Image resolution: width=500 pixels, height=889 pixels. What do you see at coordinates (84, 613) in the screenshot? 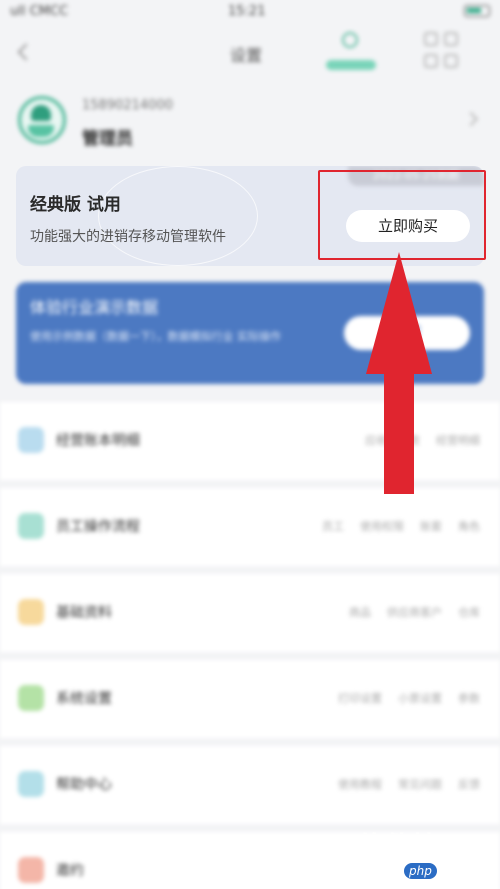
I see `list-item-label: 基础资料` at bounding box center [84, 613].